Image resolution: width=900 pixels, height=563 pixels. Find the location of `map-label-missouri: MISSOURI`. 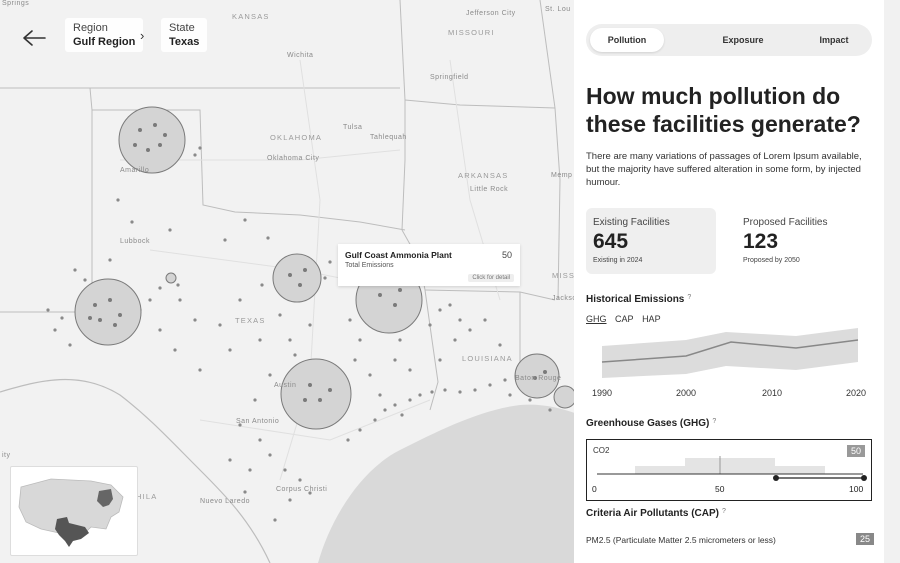

map-label-missouri: MISSOURI is located at coordinates (471, 32).